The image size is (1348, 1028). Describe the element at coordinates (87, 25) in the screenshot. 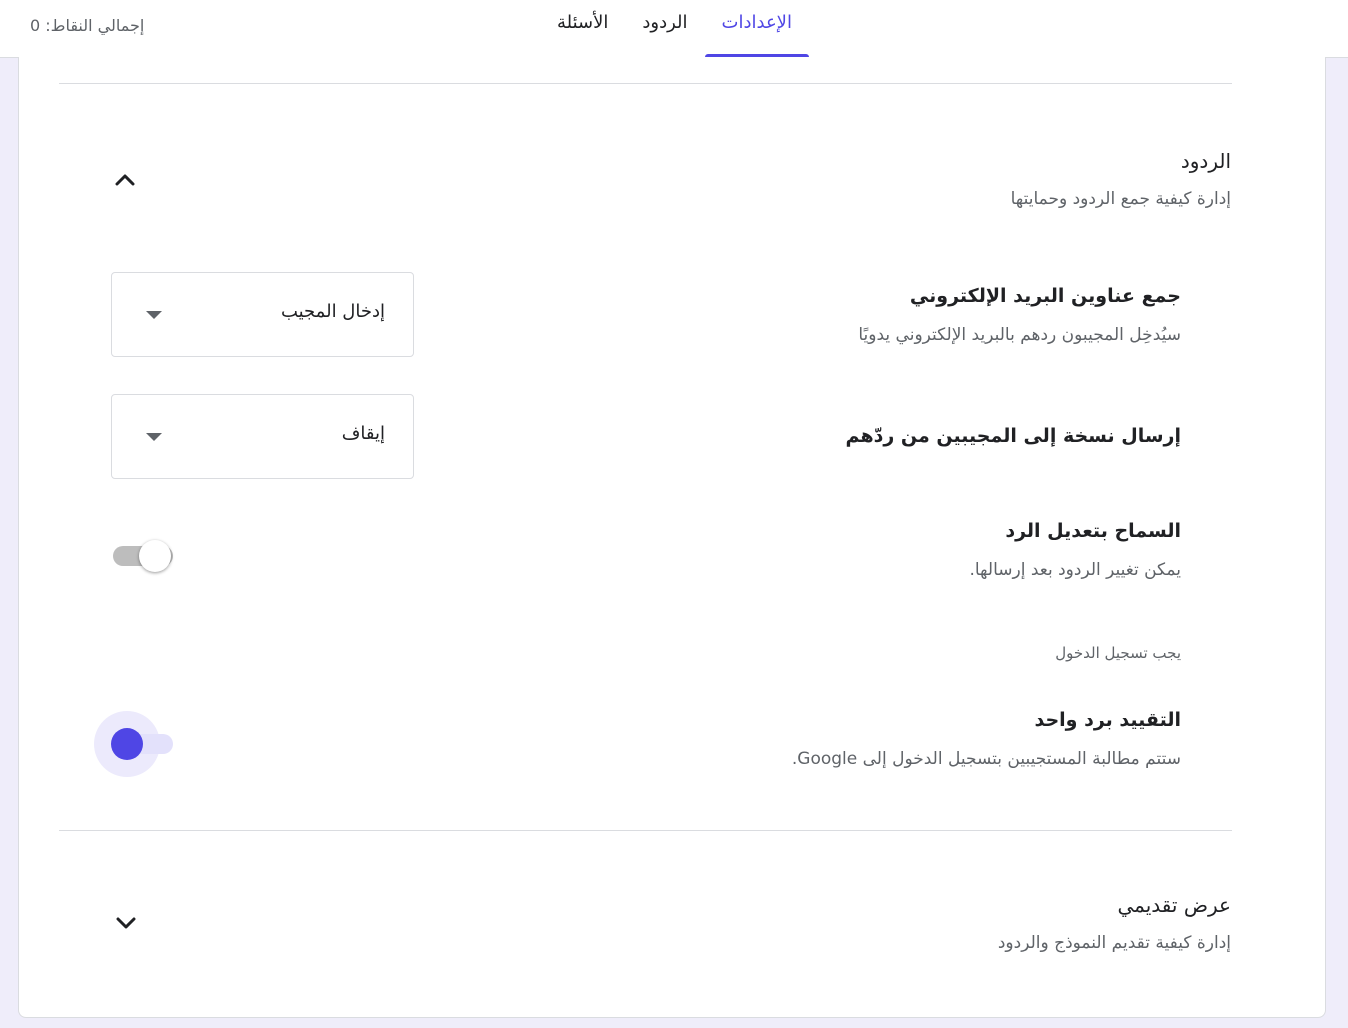

I see `total-points: إجمالي النقاط: 0` at that location.